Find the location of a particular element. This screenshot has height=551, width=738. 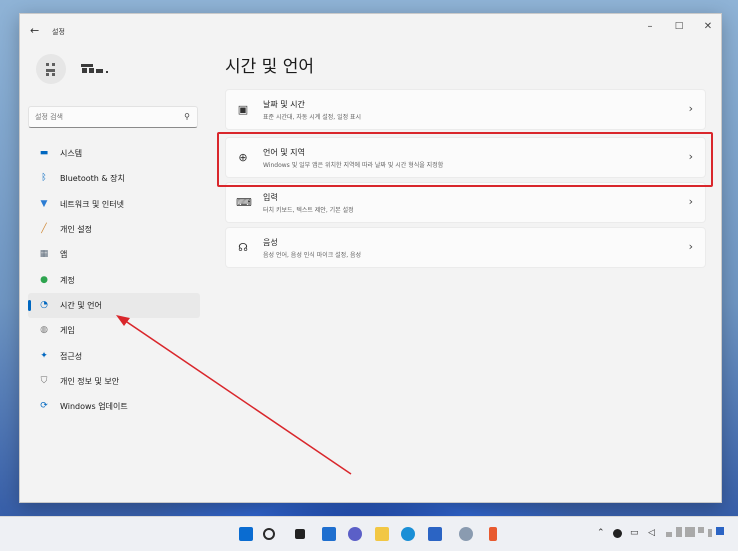

network-icon is located at coordinates (617, 533).